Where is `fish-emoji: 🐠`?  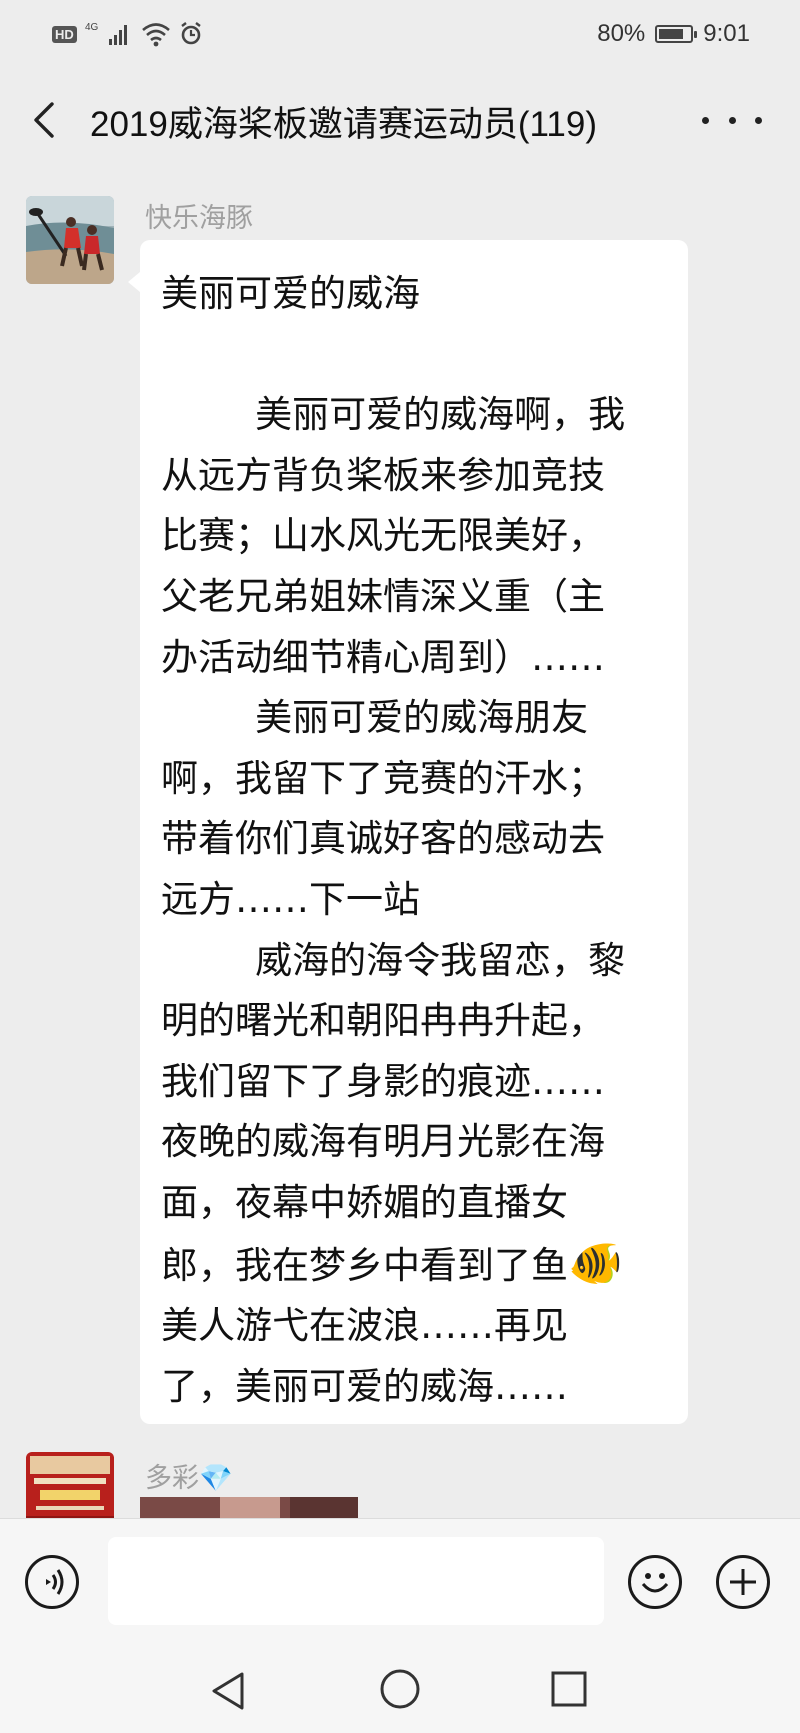
fish-emoji: 🐠 is located at coordinates (595, 1263).